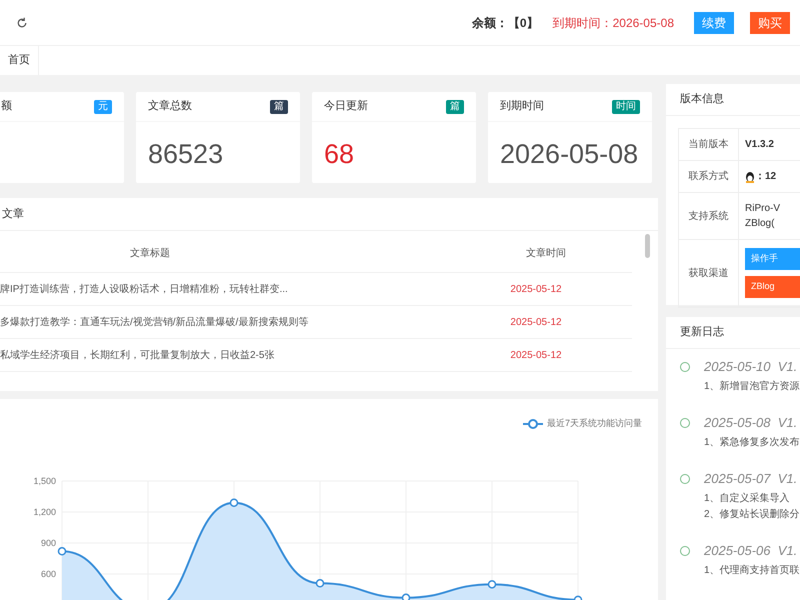  What do you see at coordinates (569, 154) in the screenshot?
I see `card-value: 2026-05-08` at bounding box center [569, 154].